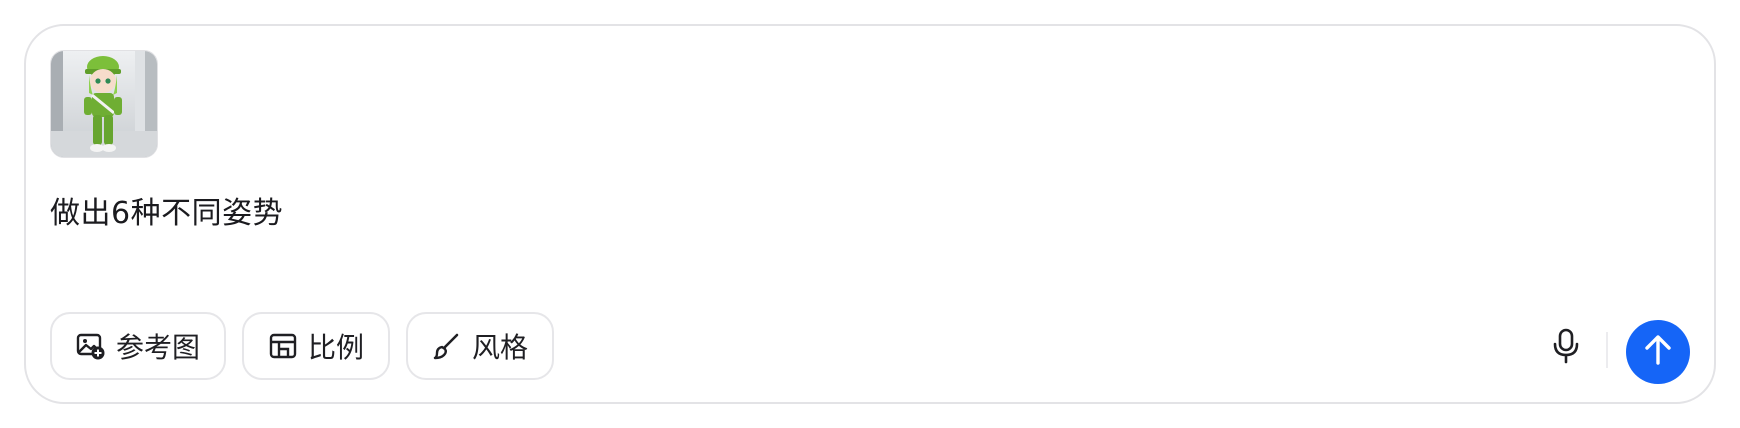  What do you see at coordinates (166, 210) in the screenshot?
I see `prompt-text: 做出6种不同姿势` at bounding box center [166, 210].